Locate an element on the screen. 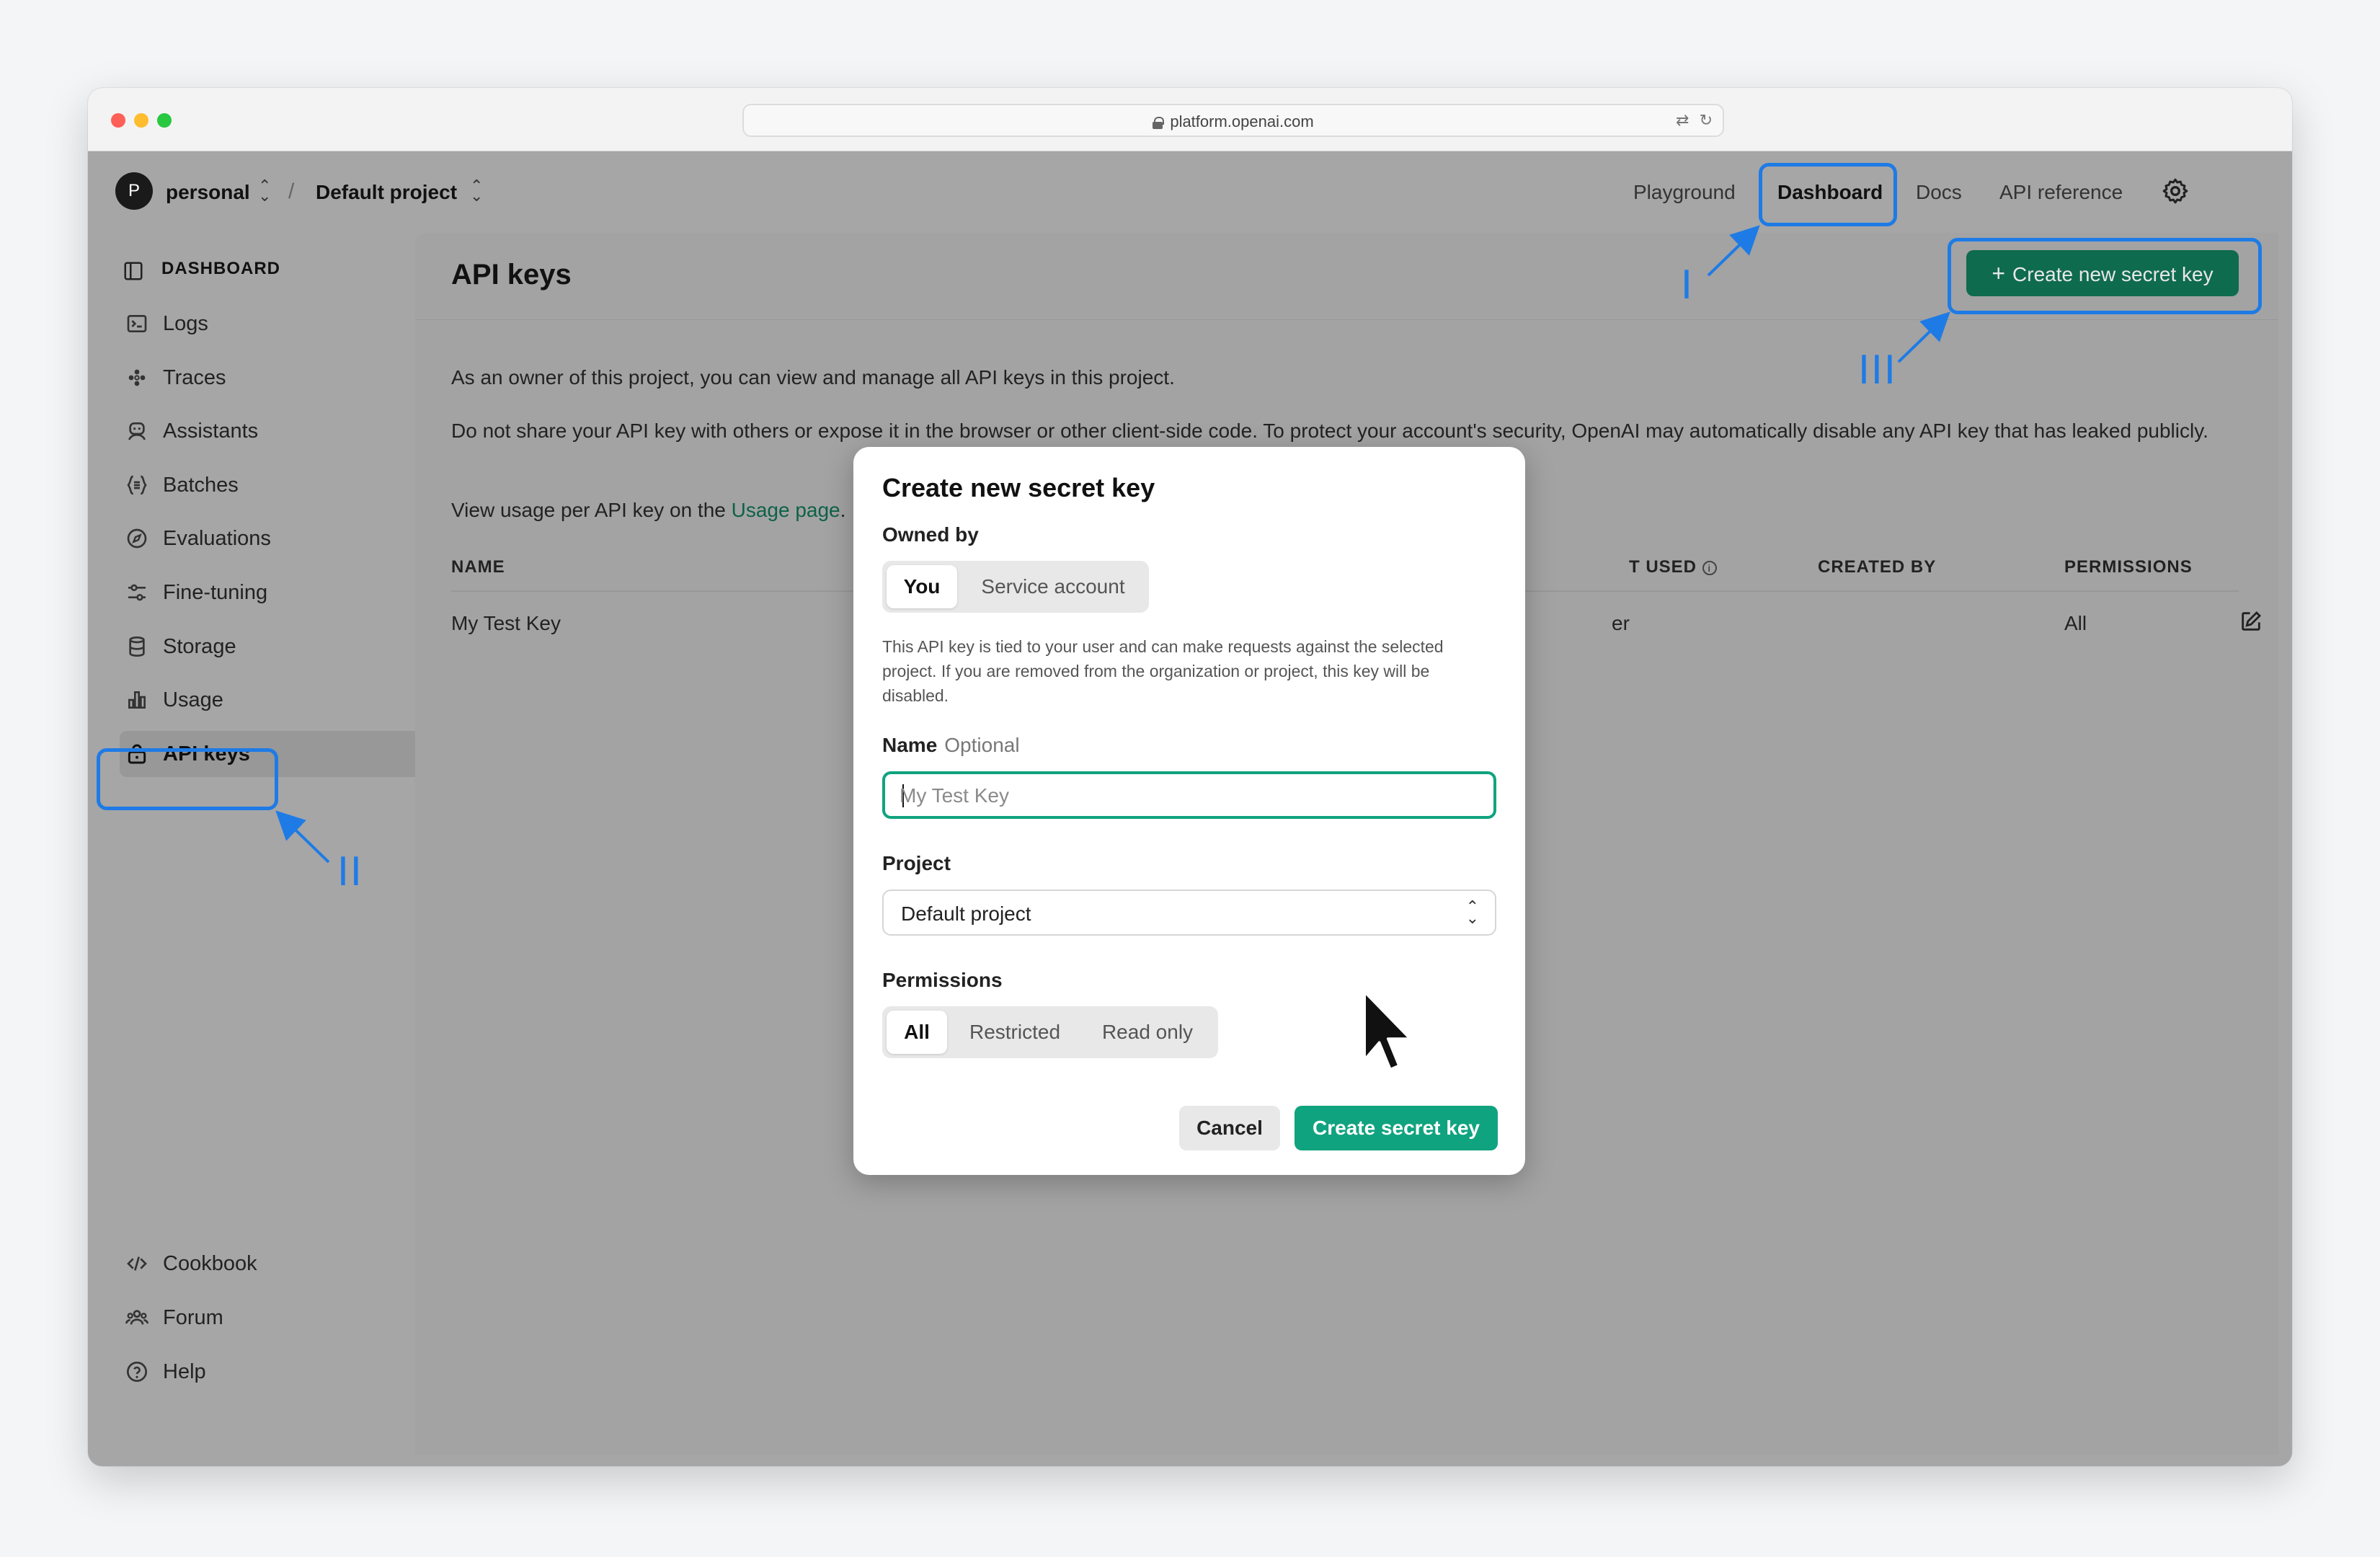 The width and height of the screenshot is (2380, 1557). sliders-icon is located at coordinates (137, 592).